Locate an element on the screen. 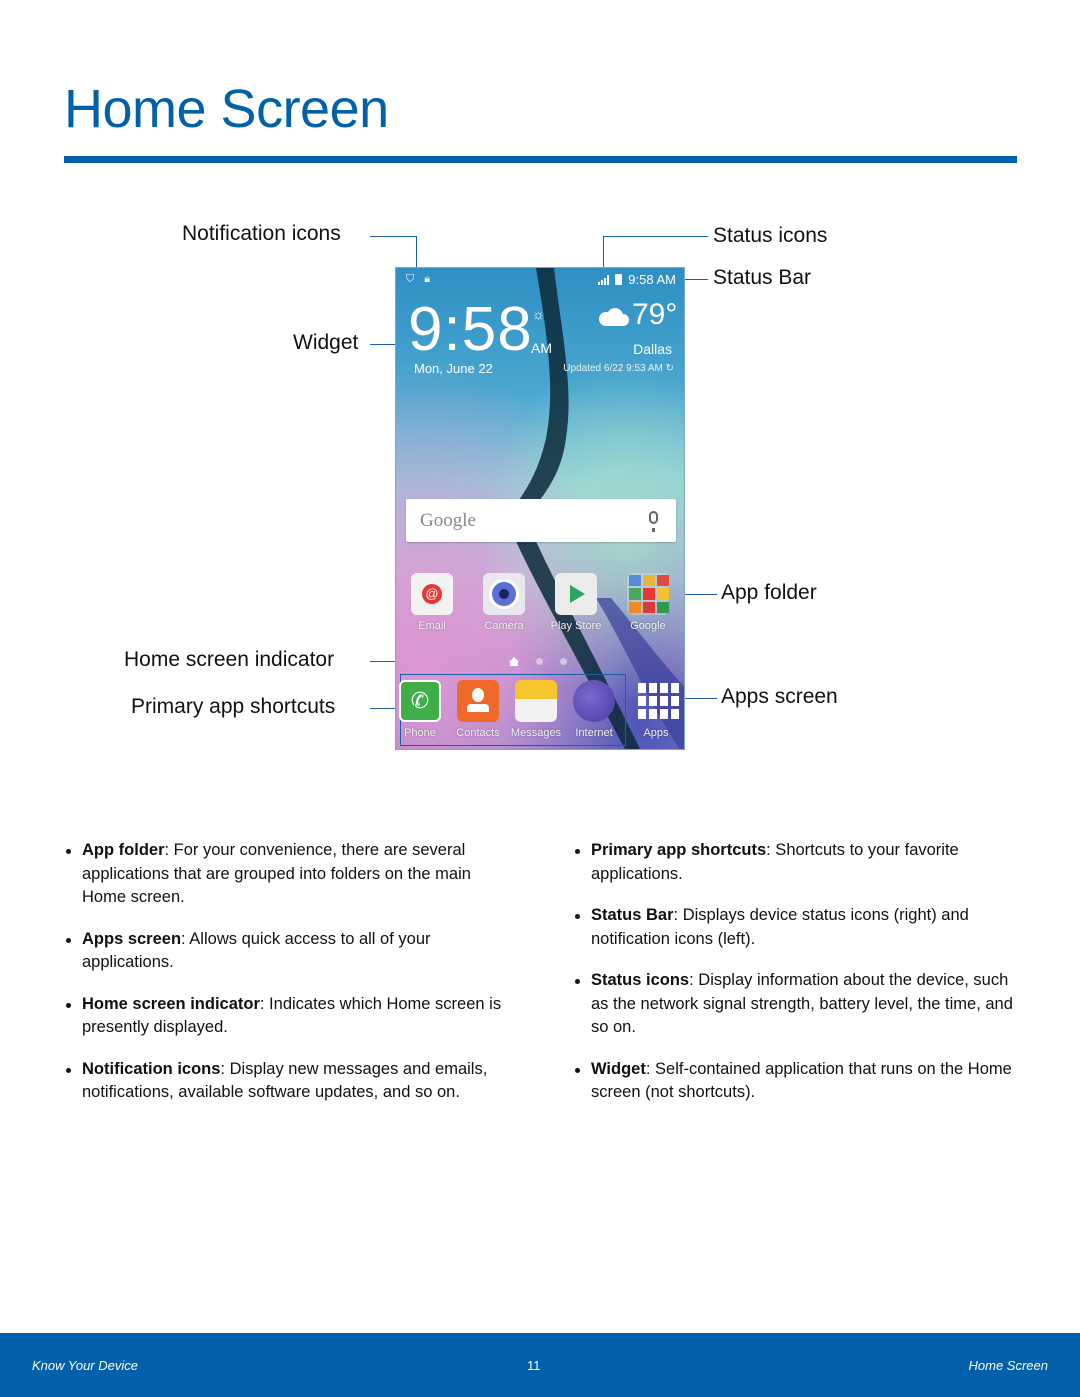  app-label: Email is located at coordinates (432, 626).